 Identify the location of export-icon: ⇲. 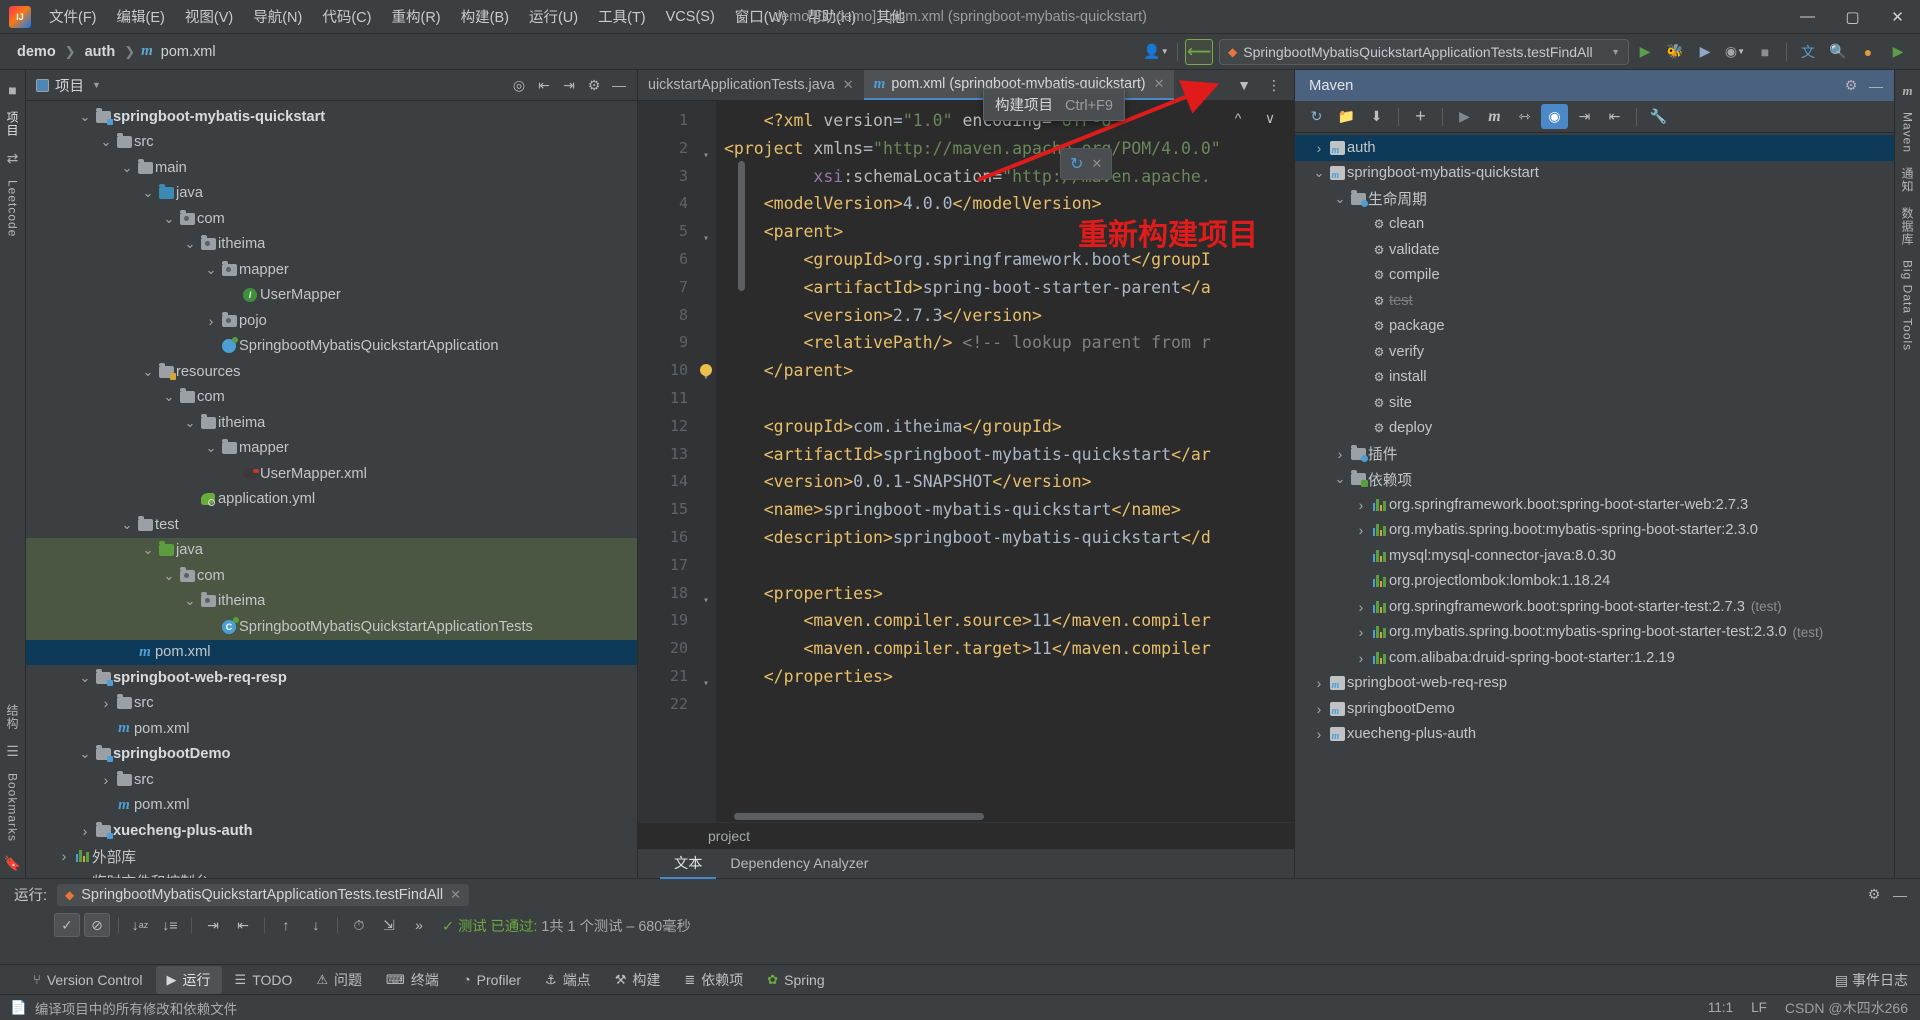
(389, 925).